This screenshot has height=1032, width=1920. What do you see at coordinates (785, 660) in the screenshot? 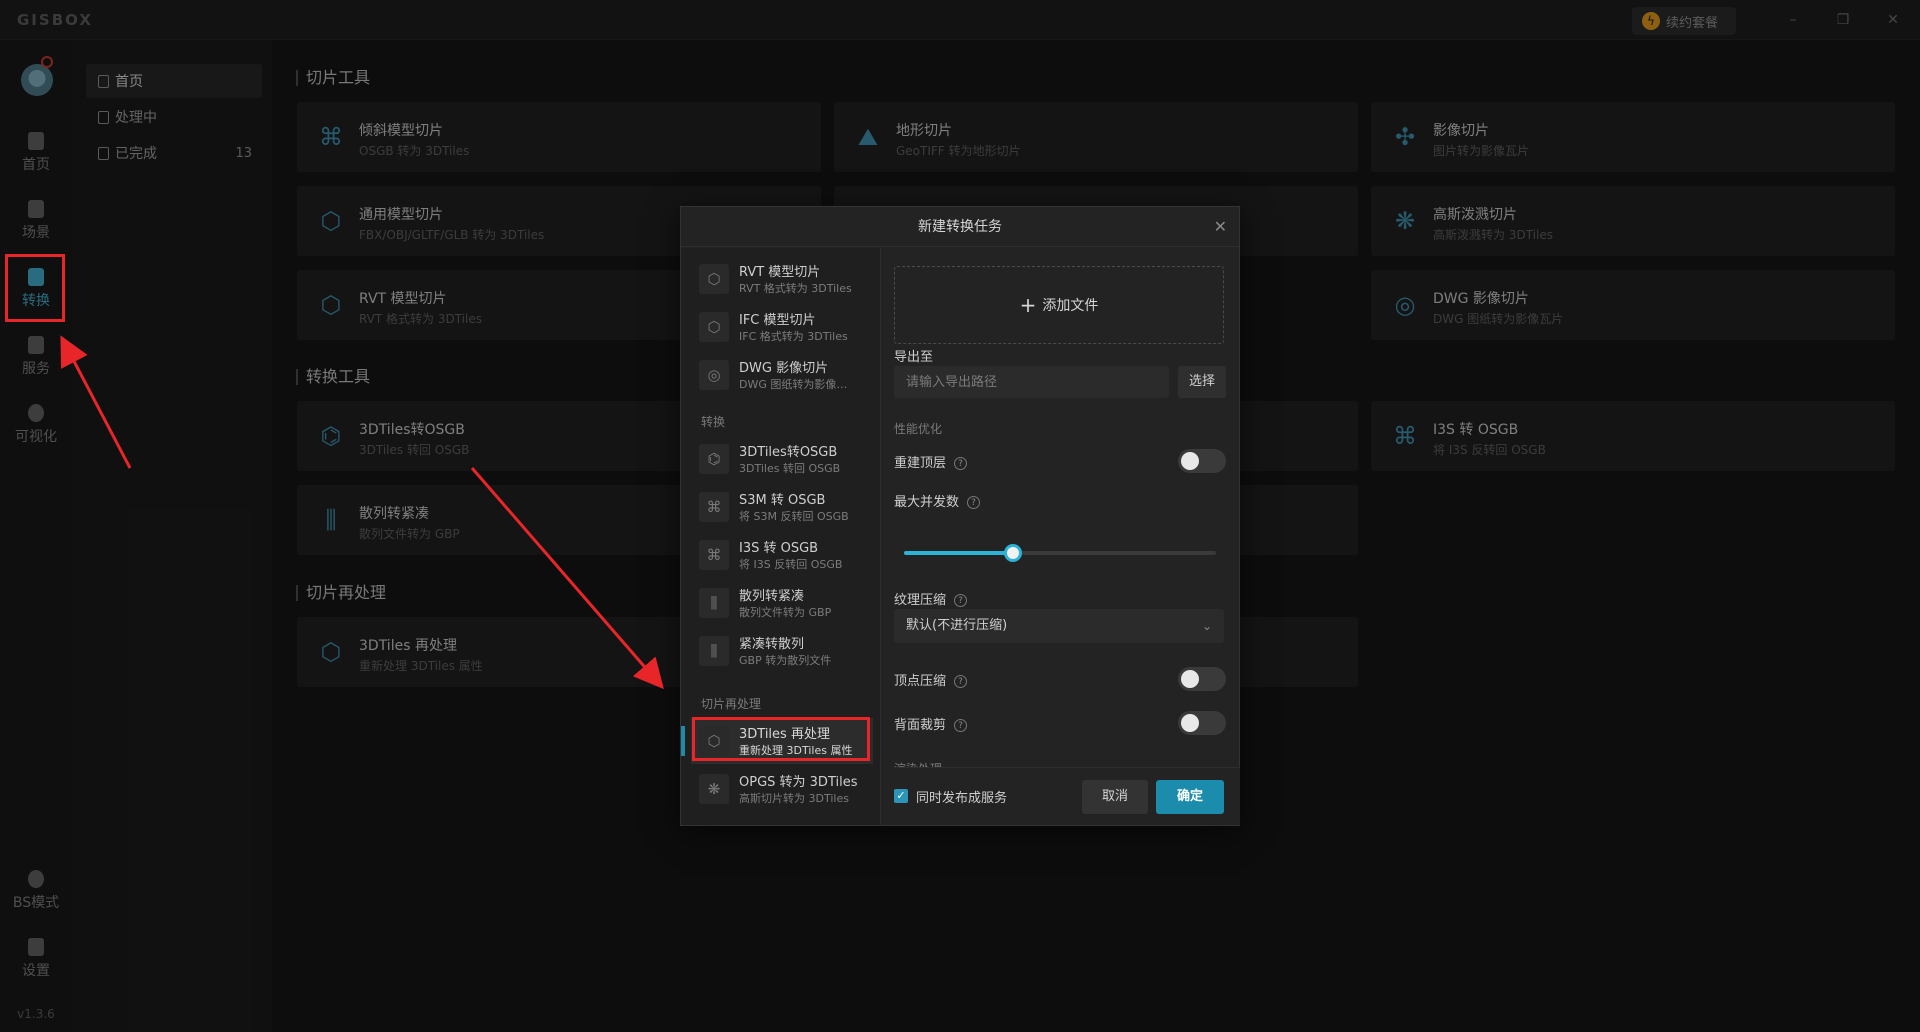
I see `task-item-subtitle: GBP 转为散列文件` at bounding box center [785, 660].